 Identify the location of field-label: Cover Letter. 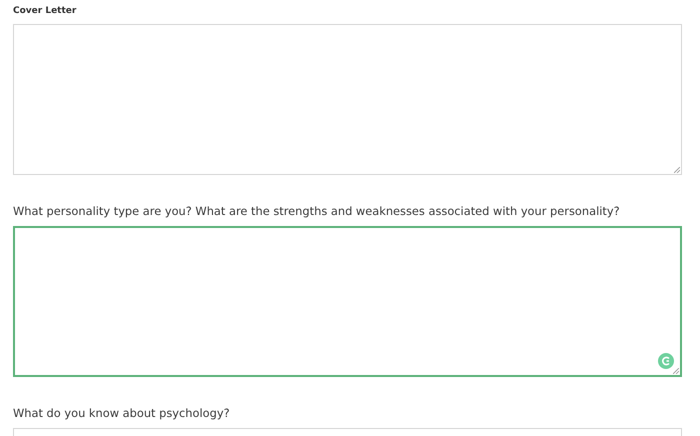
(45, 11).